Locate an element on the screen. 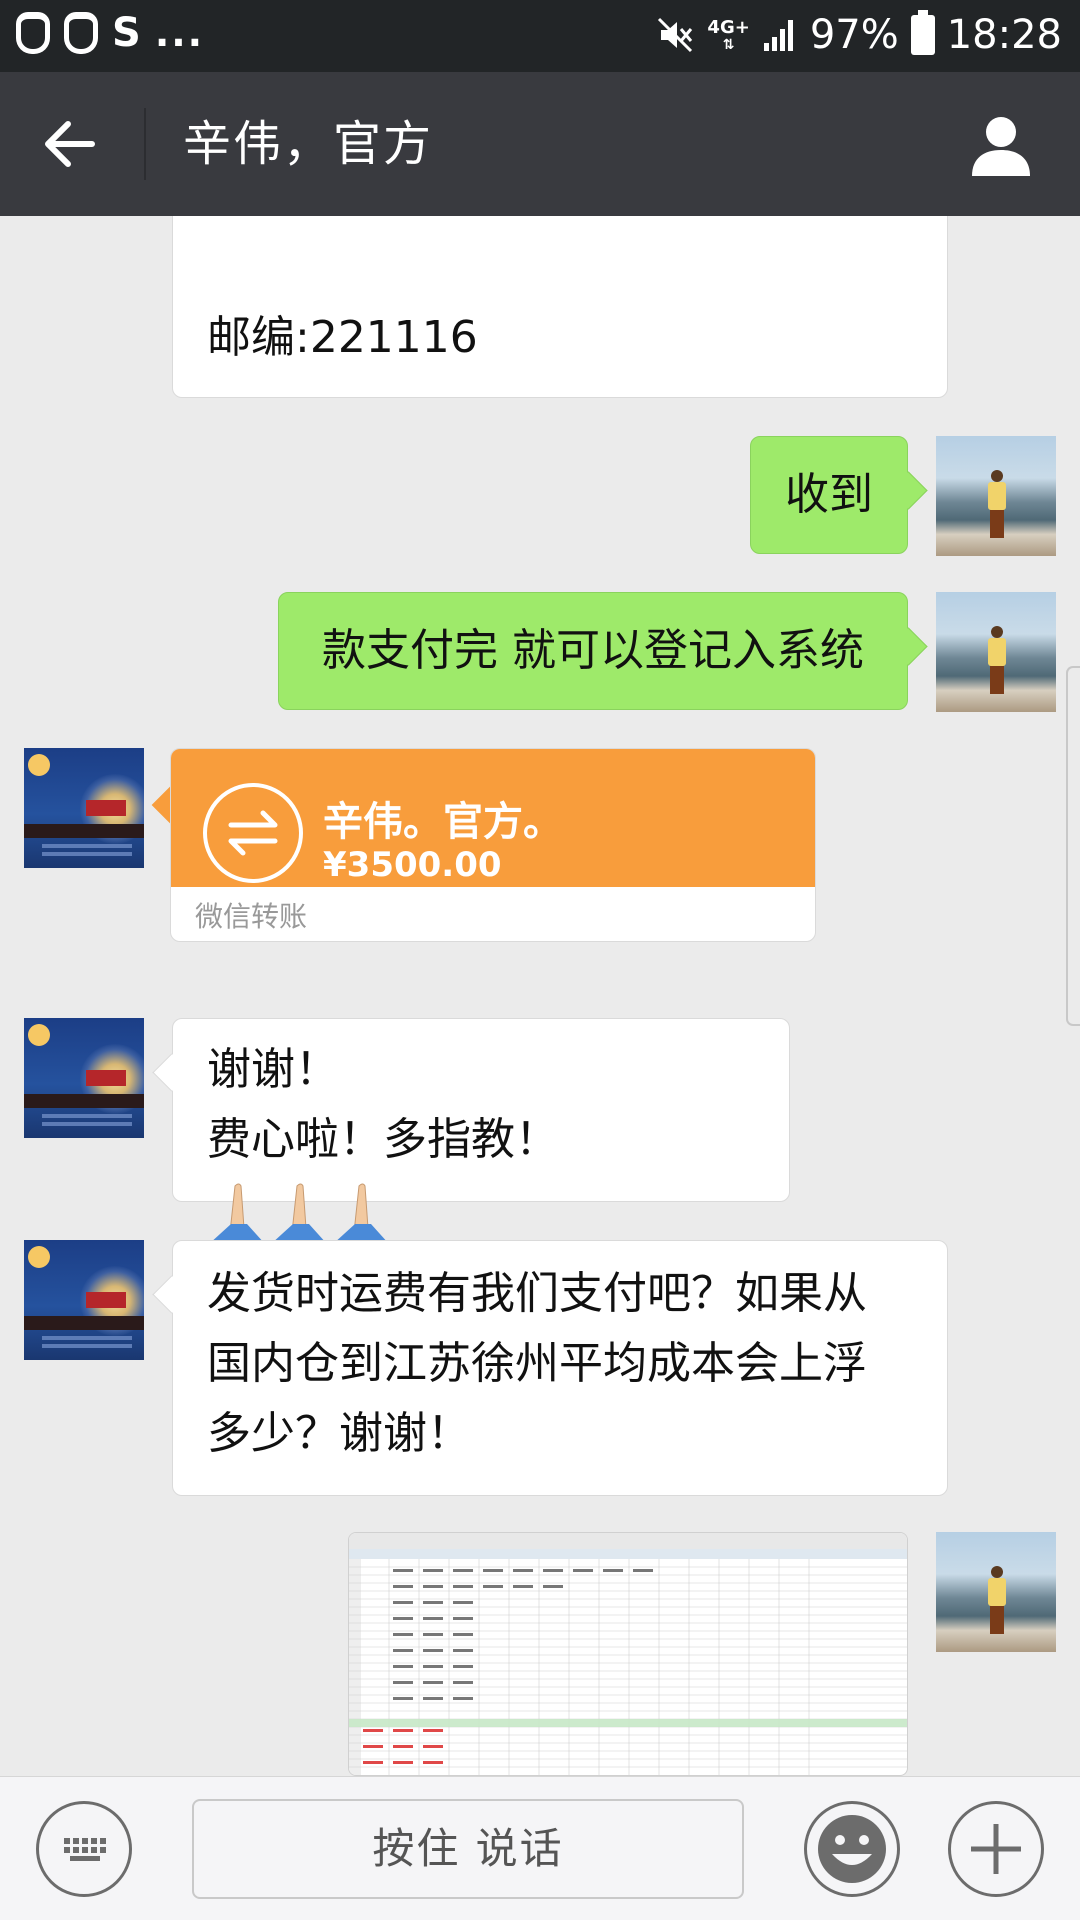 This screenshot has height=1920, width=1080. wechat-transfer-card: 辛伟。官方。 ¥3500.00 微信转账 is located at coordinates (493, 845).